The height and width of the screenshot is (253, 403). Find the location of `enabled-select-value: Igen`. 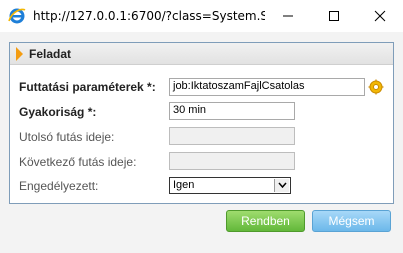

enabled-select-value: Igen is located at coordinates (184, 185).